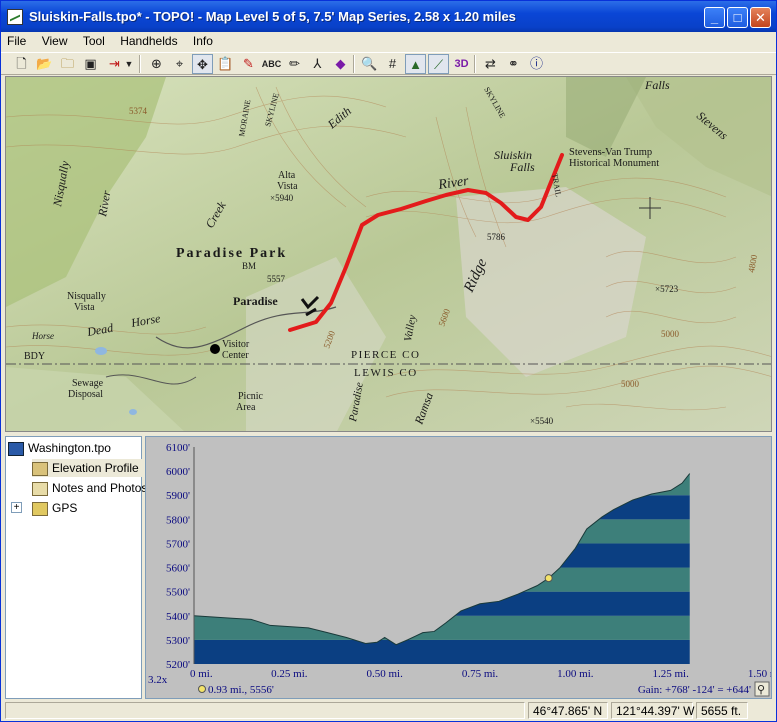 The height and width of the screenshot is (722, 777). I want to click on menu-tool: Tool, so click(94, 42).